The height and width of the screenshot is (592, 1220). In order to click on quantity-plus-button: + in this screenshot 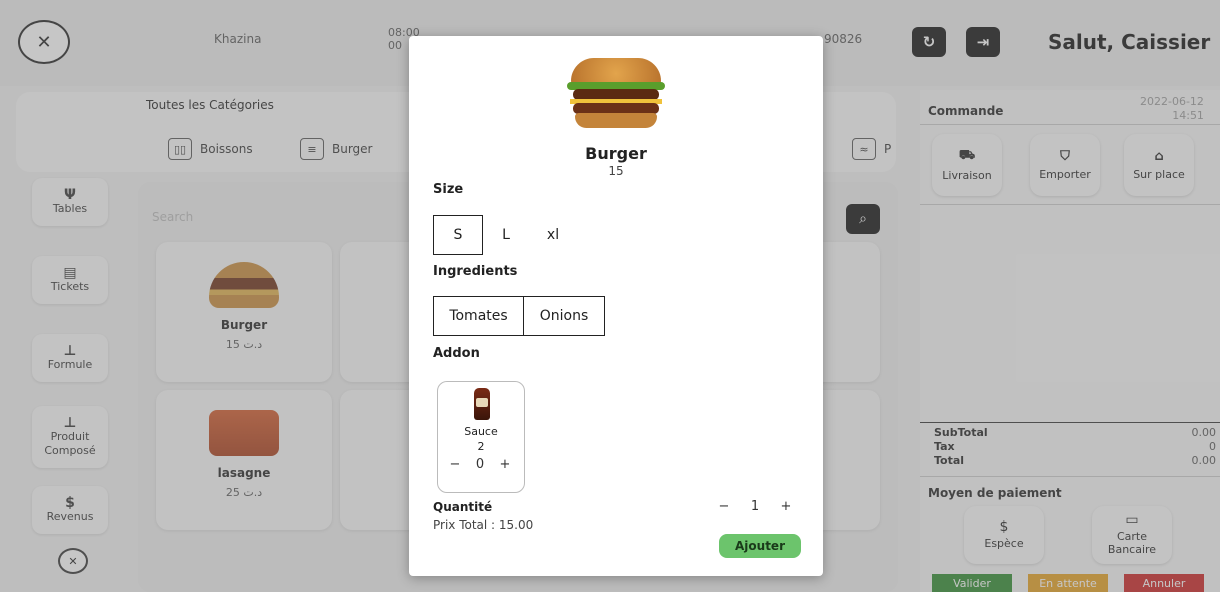, I will do `click(786, 506)`.